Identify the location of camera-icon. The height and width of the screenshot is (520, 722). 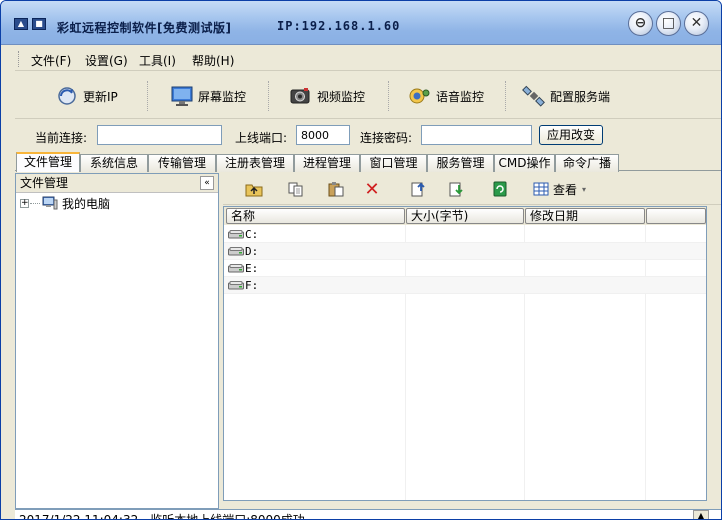
(301, 96).